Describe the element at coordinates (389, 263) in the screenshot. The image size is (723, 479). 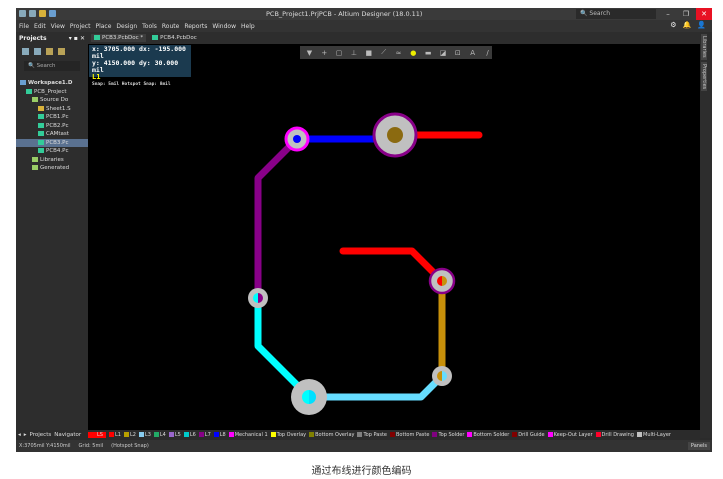
I see `trace-mid-red` at that location.